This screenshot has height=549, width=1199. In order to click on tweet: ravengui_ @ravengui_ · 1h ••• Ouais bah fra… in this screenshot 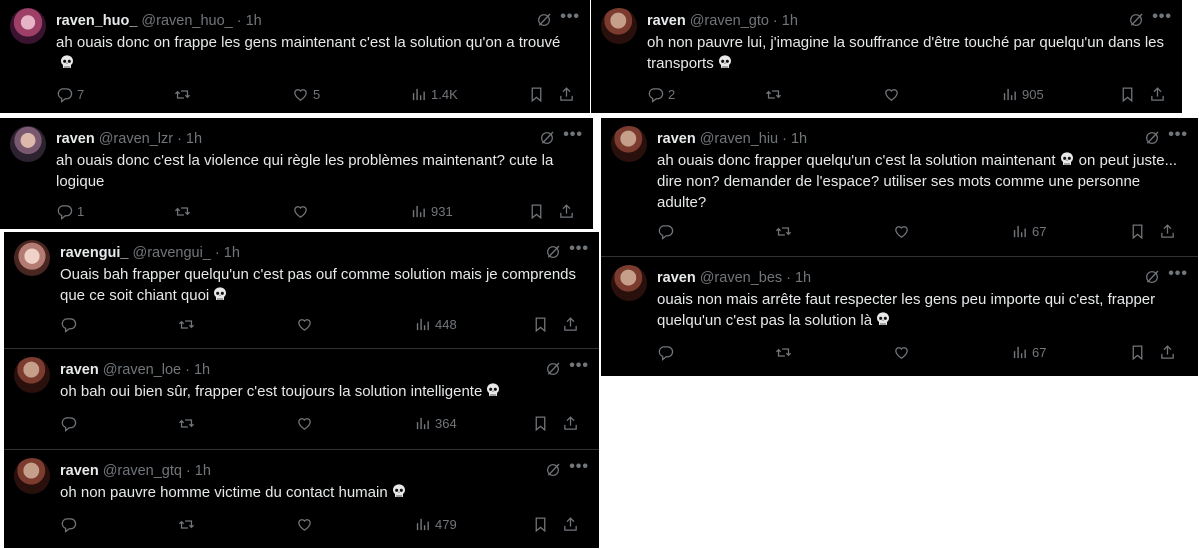, I will do `click(301, 290)`.